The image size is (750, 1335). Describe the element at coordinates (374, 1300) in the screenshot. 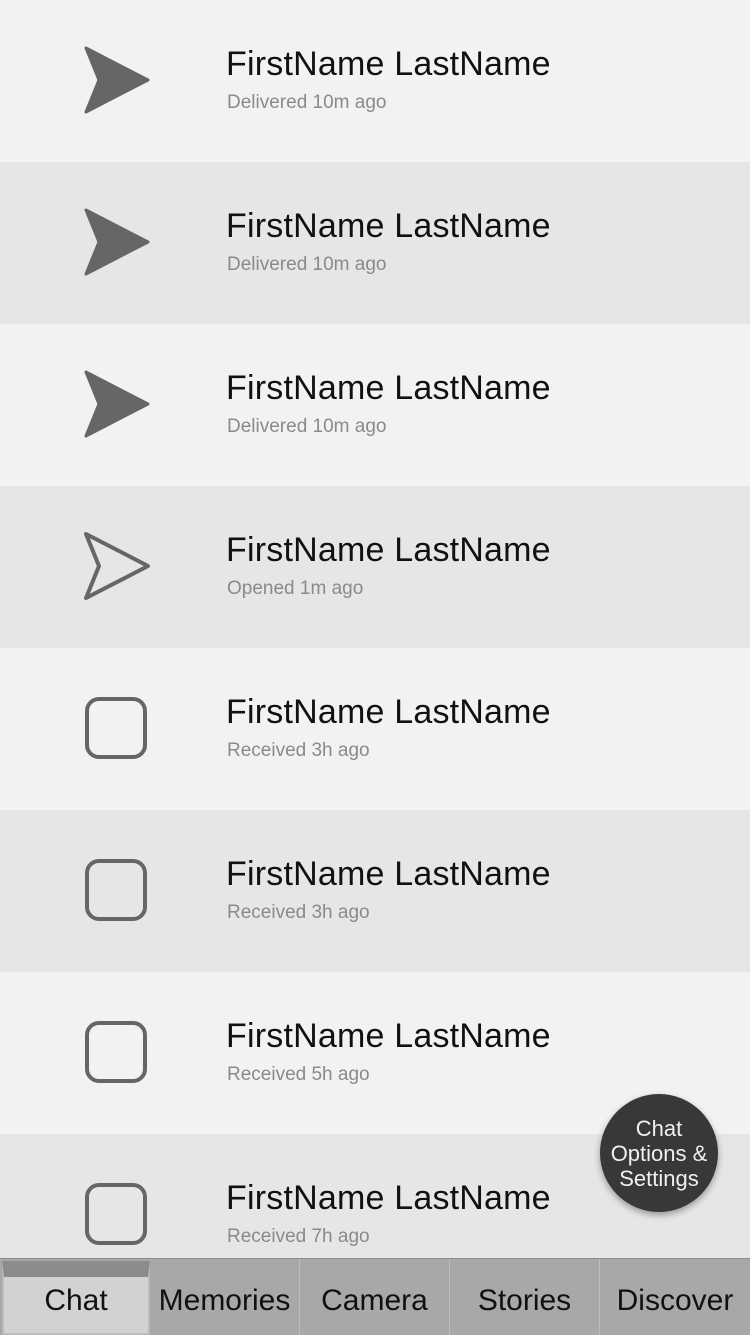

I see `tab-label: Camera` at that location.